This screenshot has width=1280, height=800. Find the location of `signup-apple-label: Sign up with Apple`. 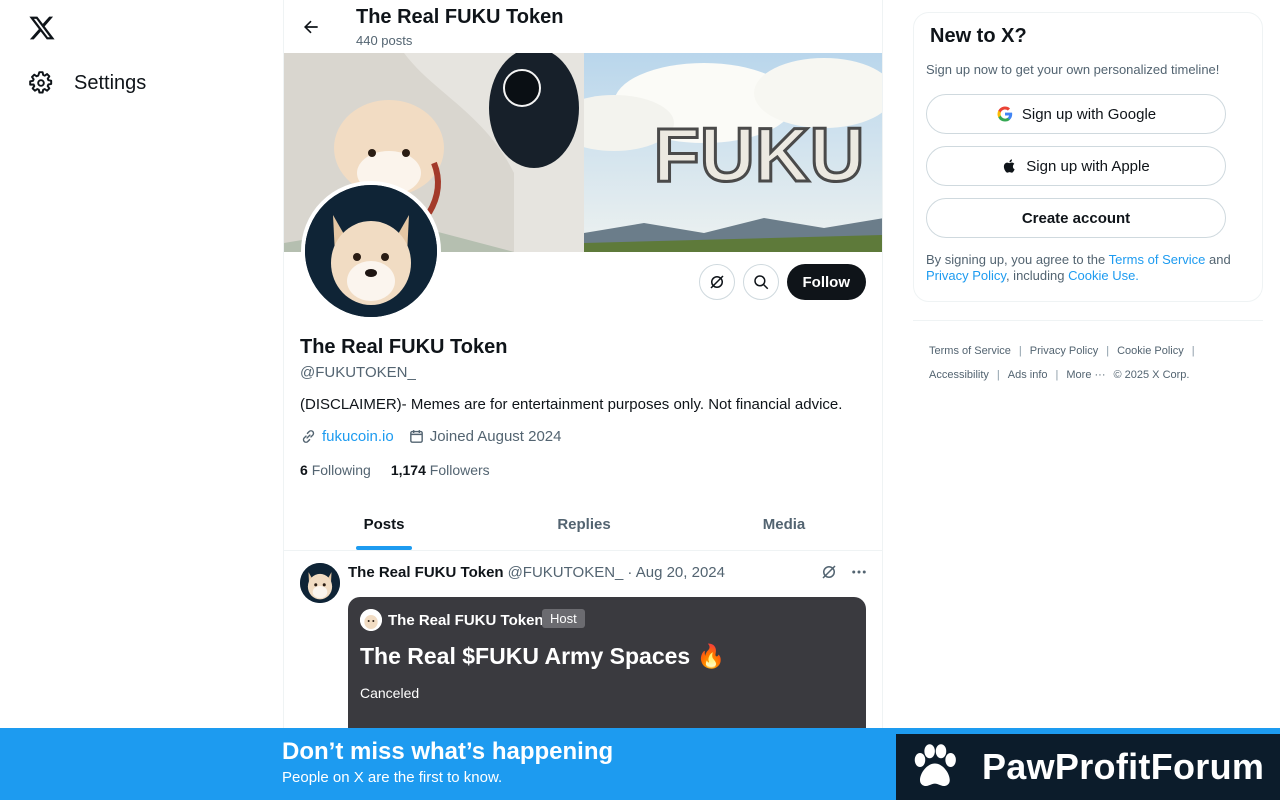

signup-apple-label: Sign up with Apple is located at coordinates (1088, 166).